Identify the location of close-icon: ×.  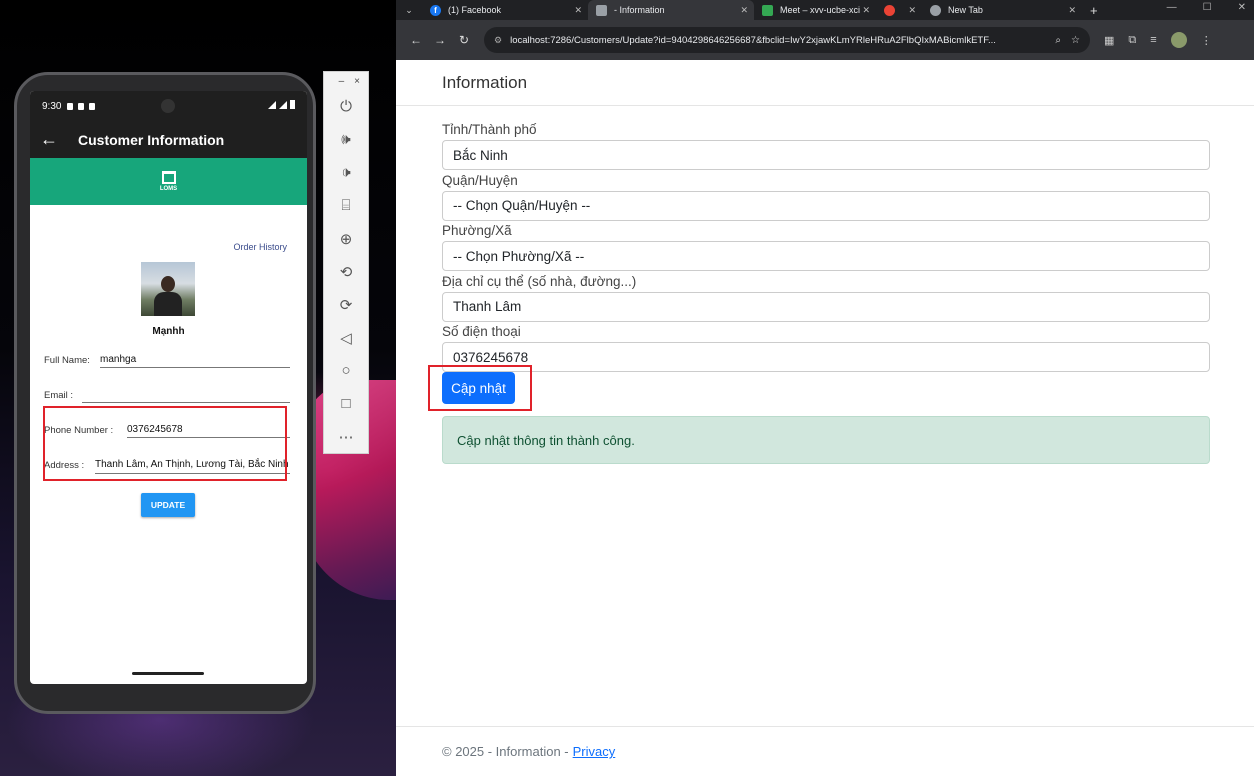
(357, 81).